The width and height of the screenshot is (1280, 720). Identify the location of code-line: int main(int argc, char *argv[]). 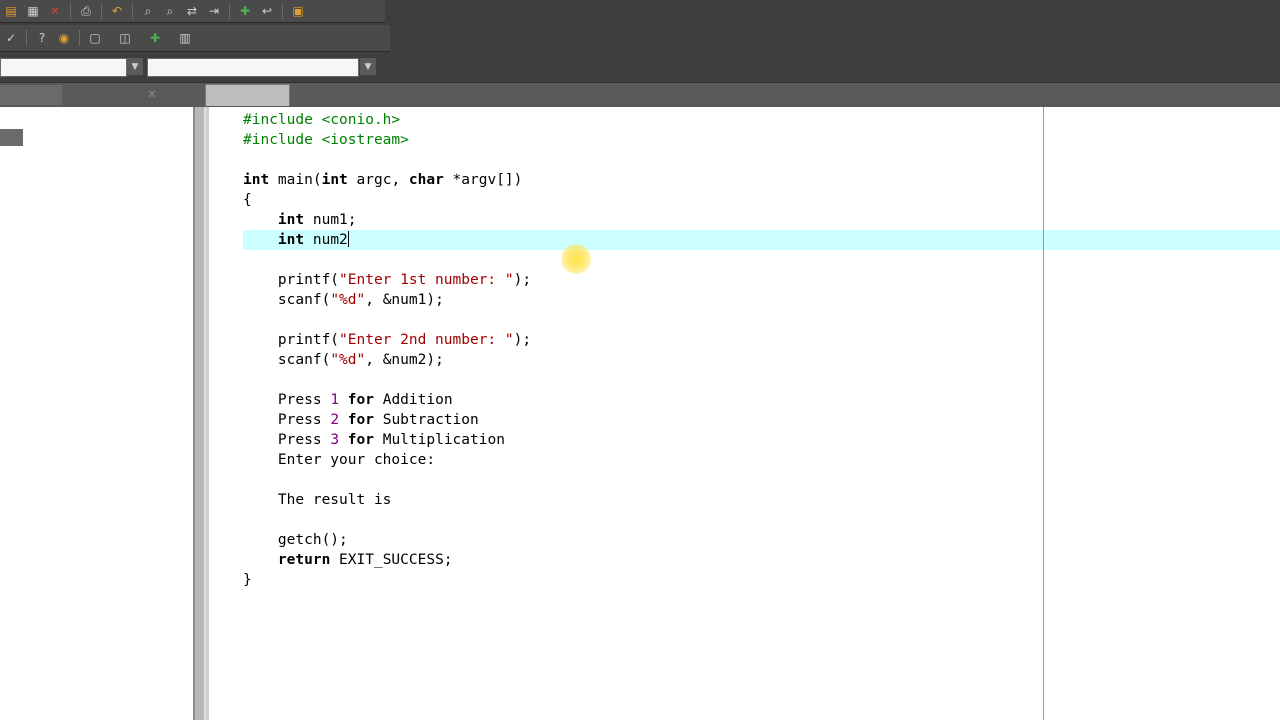
(387, 180).